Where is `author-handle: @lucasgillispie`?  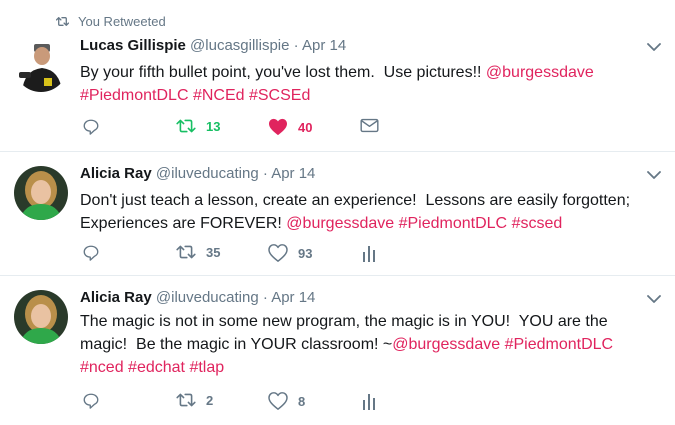
author-handle: @lucasgillispie is located at coordinates (239, 45).